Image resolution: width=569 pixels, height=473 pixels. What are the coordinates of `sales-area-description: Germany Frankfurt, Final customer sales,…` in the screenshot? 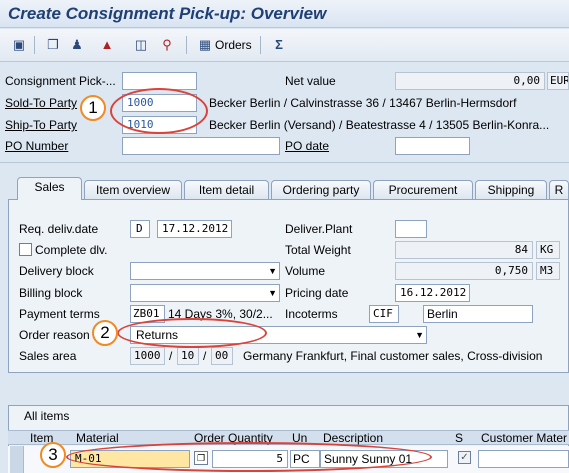 It's located at (393, 356).